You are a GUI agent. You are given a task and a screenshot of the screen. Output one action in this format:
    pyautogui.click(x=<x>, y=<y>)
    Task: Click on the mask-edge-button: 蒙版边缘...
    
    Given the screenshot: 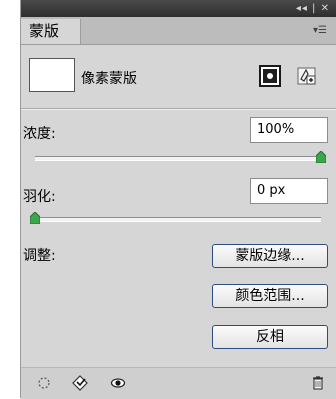 What is the action you would take?
    pyautogui.click(x=270, y=256)
    